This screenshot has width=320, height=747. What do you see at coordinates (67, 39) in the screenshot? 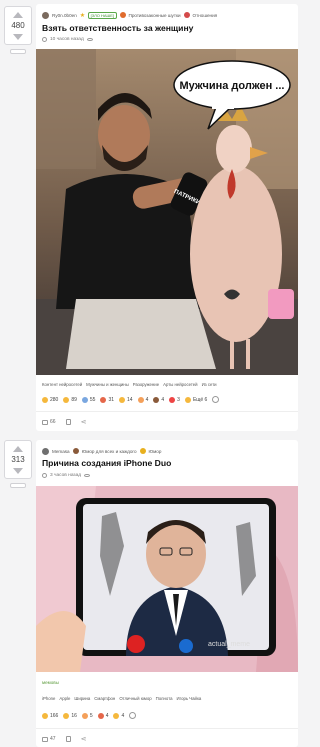
I see `post-time-text: 10 часов назад` at bounding box center [67, 39].